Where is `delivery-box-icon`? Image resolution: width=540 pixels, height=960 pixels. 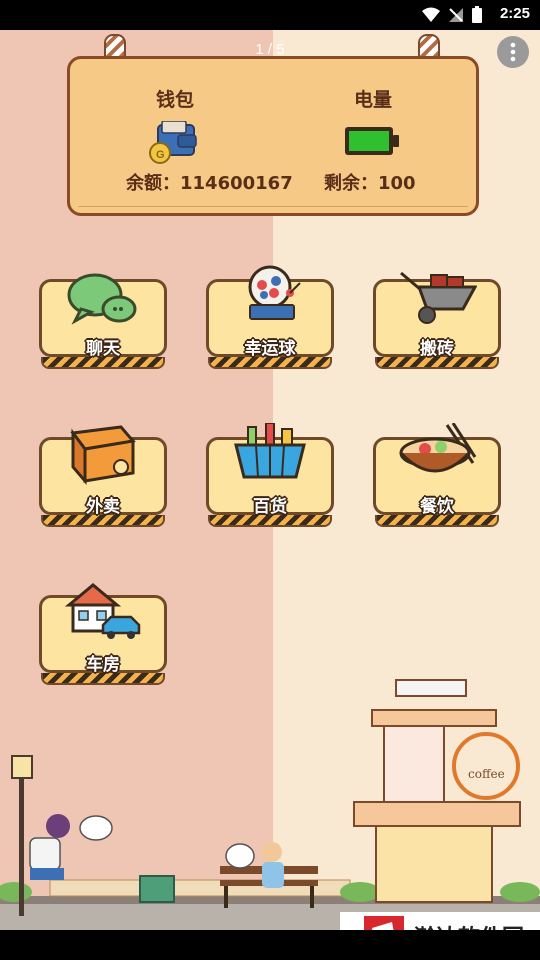
delivery-box-icon is located at coordinates (103, 455).